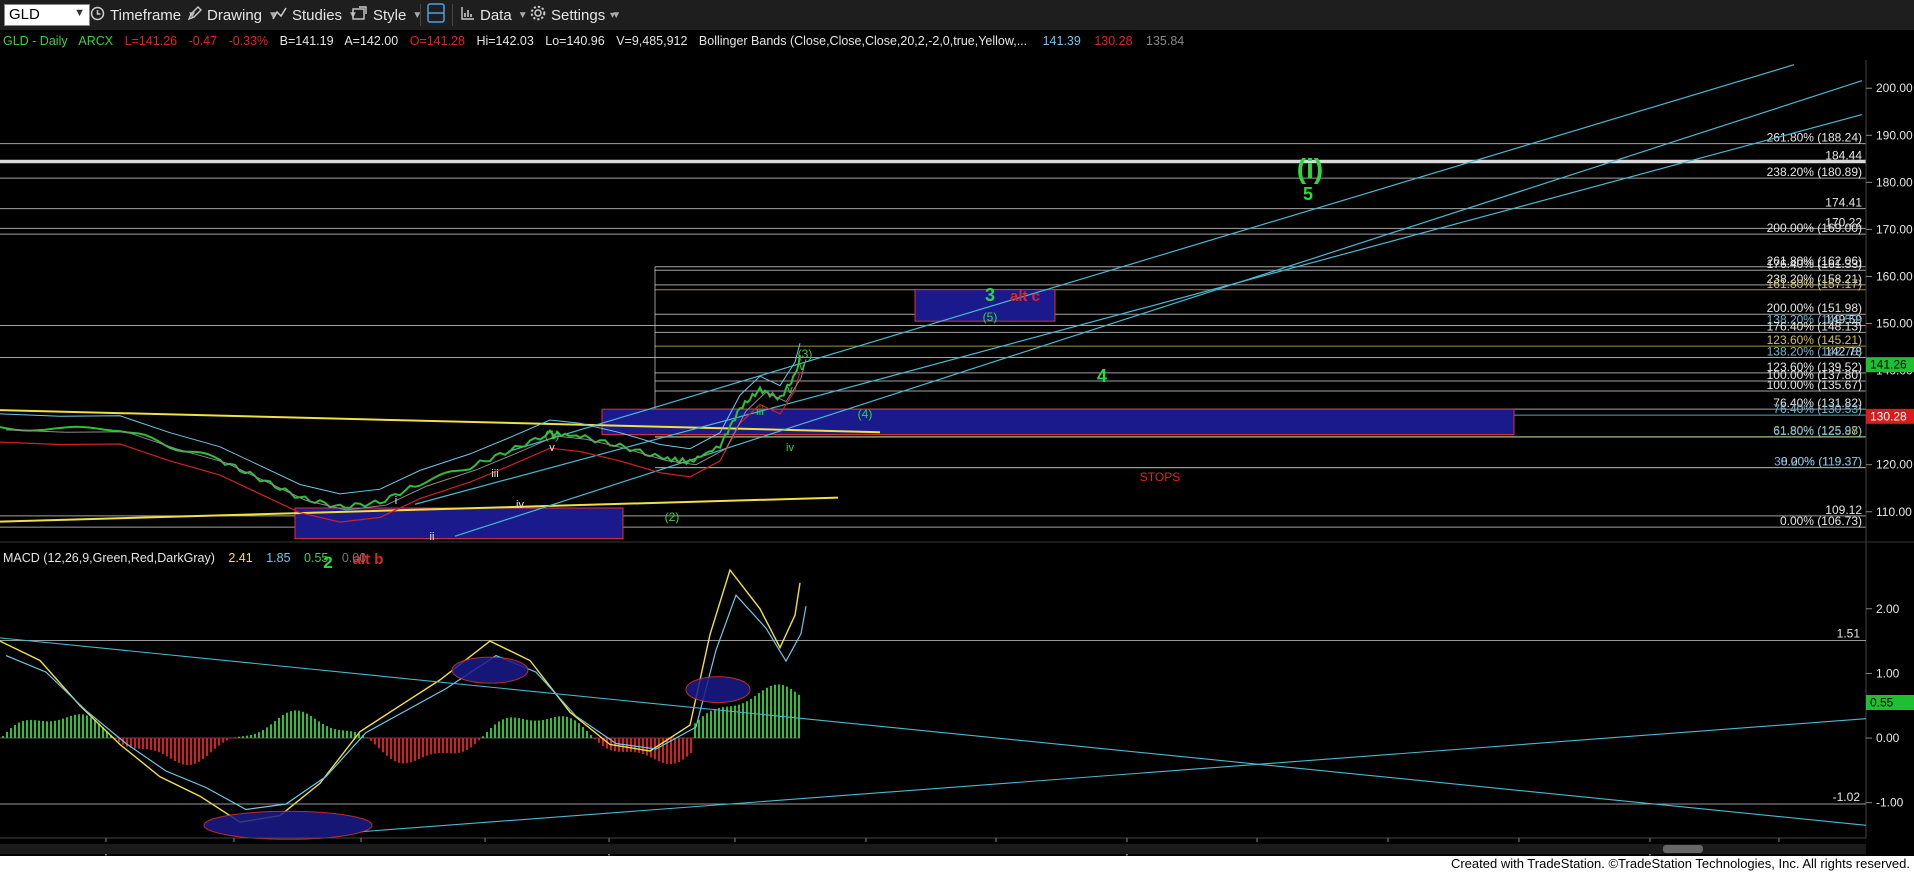 This screenshot has height=872, width=1914. Describe the element at coordinates (432, 537) in the screenshot. I see `wave-label: ii` at that location.